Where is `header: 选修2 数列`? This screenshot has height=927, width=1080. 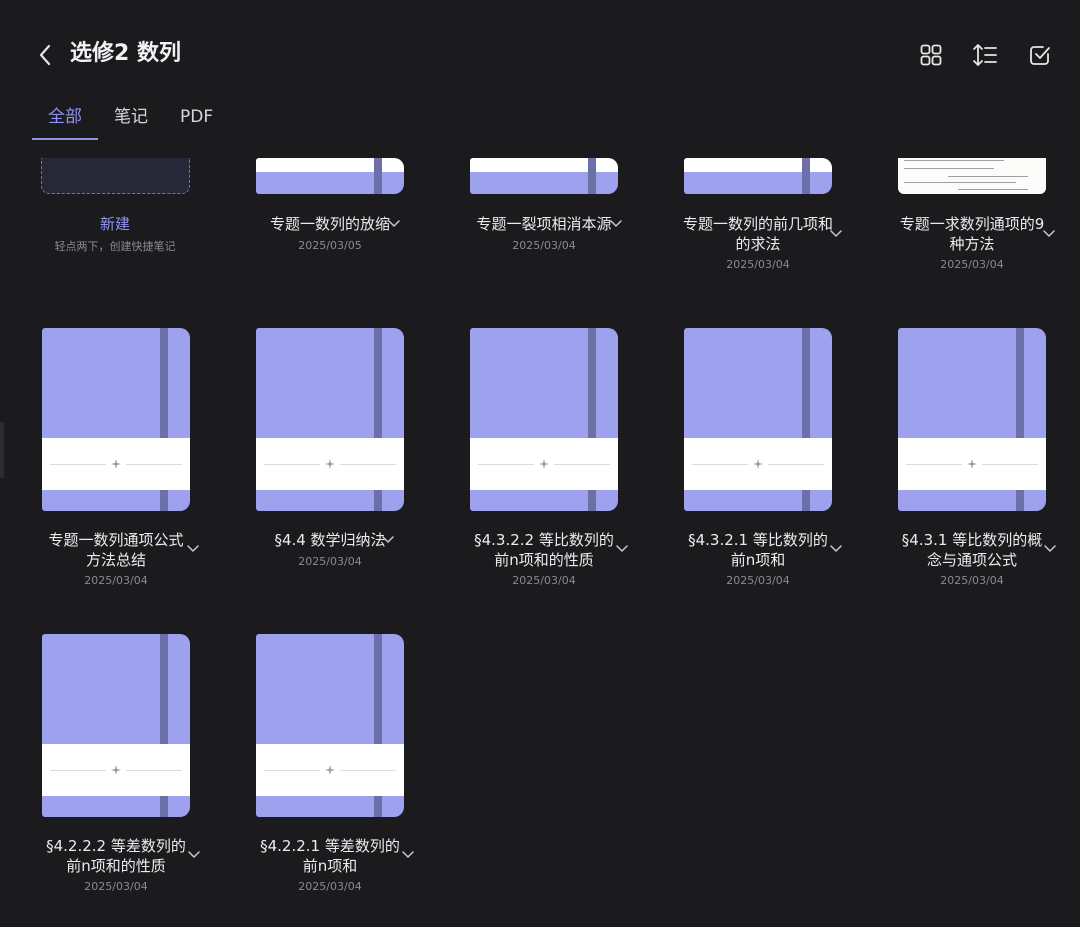
header: 选修2 数列 is located at coordinates (540, 50).